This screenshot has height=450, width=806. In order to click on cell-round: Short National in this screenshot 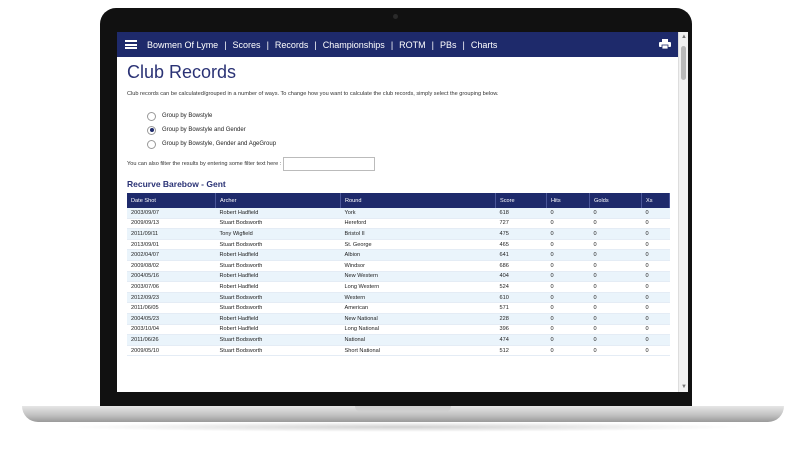, I will do `click(418, 351)`.